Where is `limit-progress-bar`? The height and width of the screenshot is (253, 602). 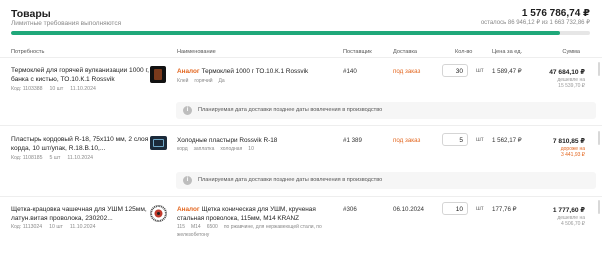
limit-progress-bar is located at coordinates (300, 33).